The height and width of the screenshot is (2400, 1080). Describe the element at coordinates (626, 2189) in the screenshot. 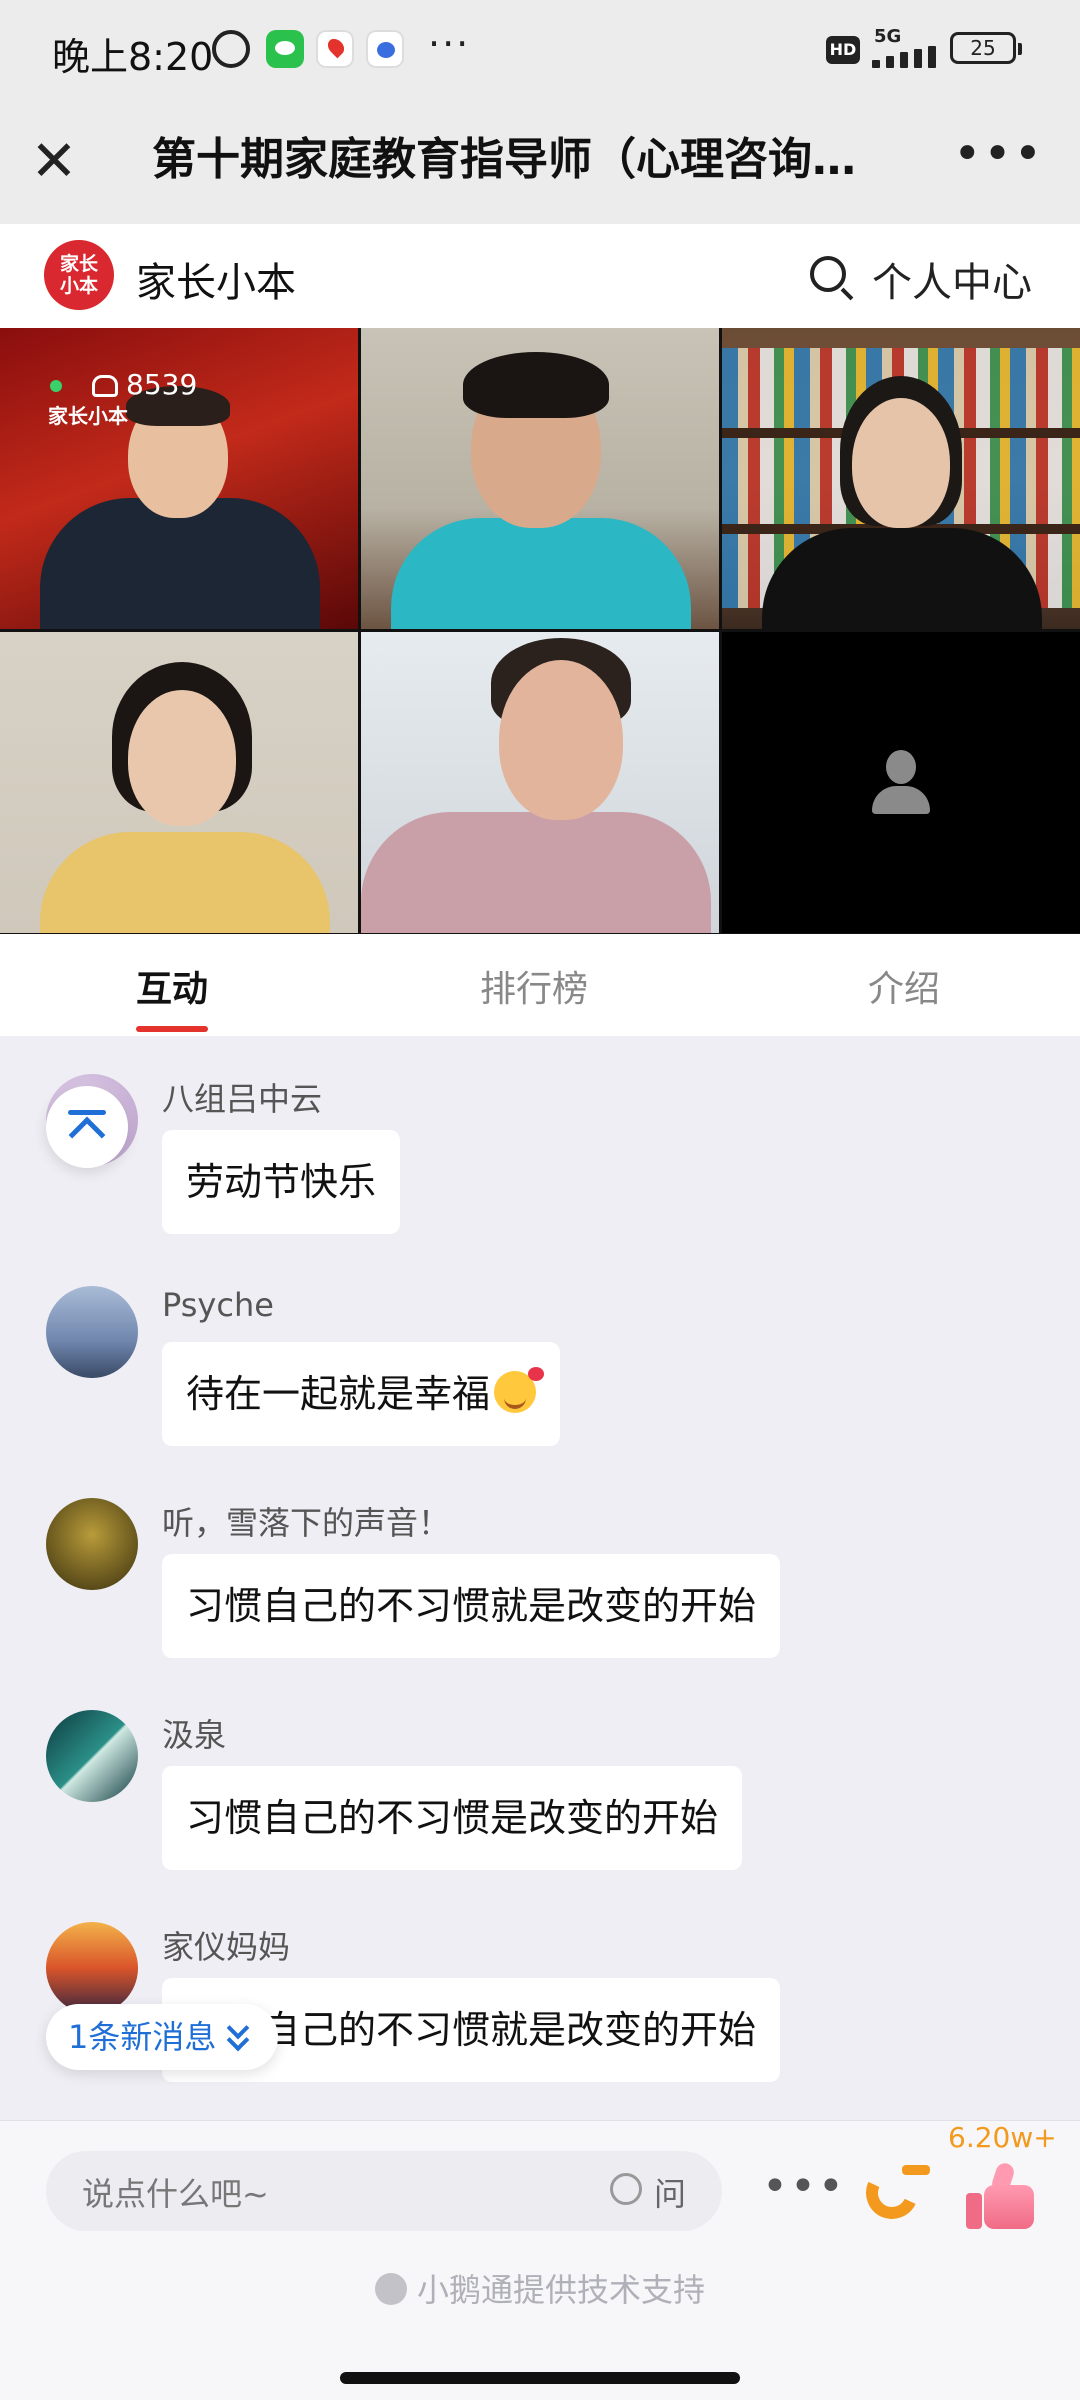

I see `question-toggle-icon` at that location.